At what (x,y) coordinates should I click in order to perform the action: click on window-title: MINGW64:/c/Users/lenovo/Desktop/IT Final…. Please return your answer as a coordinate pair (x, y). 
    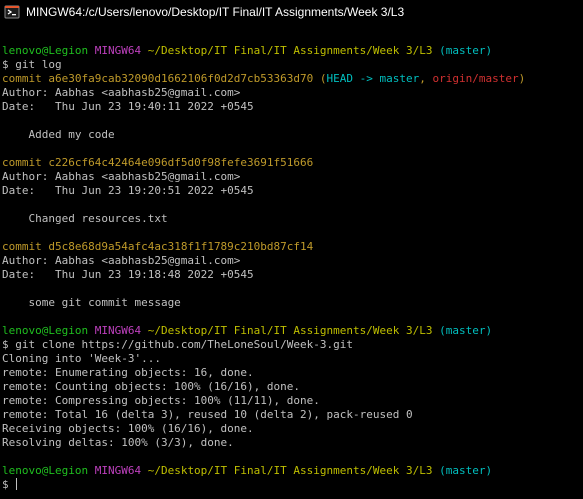
    Looking at the image, I should click on (215, 12).